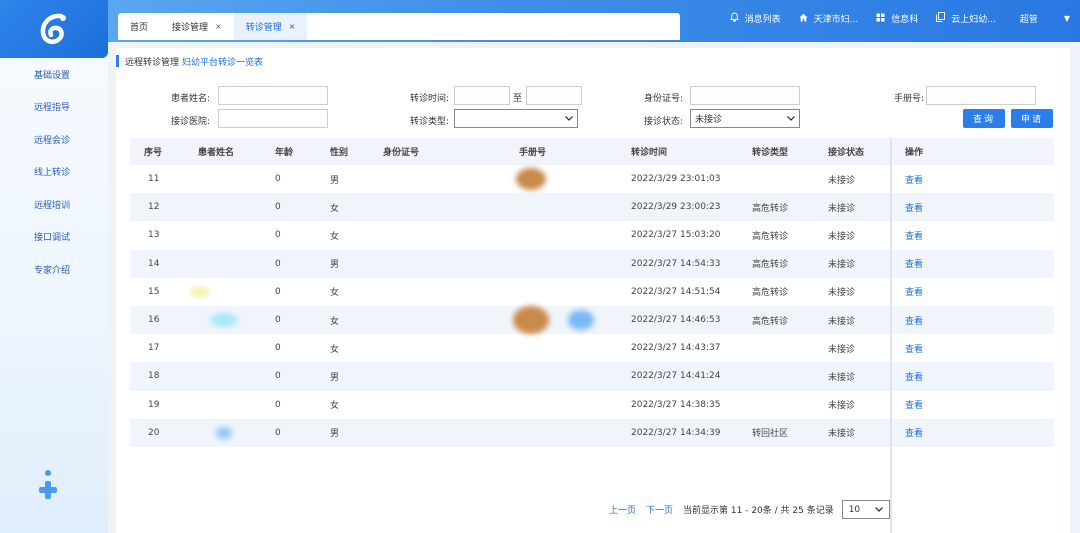 Image resolution: width=1080 pixels, height=533 pixels. Describe the element at coordinates (770, 153) in the screenshot. I see `header-referral-type: 转诊类型` at that location.